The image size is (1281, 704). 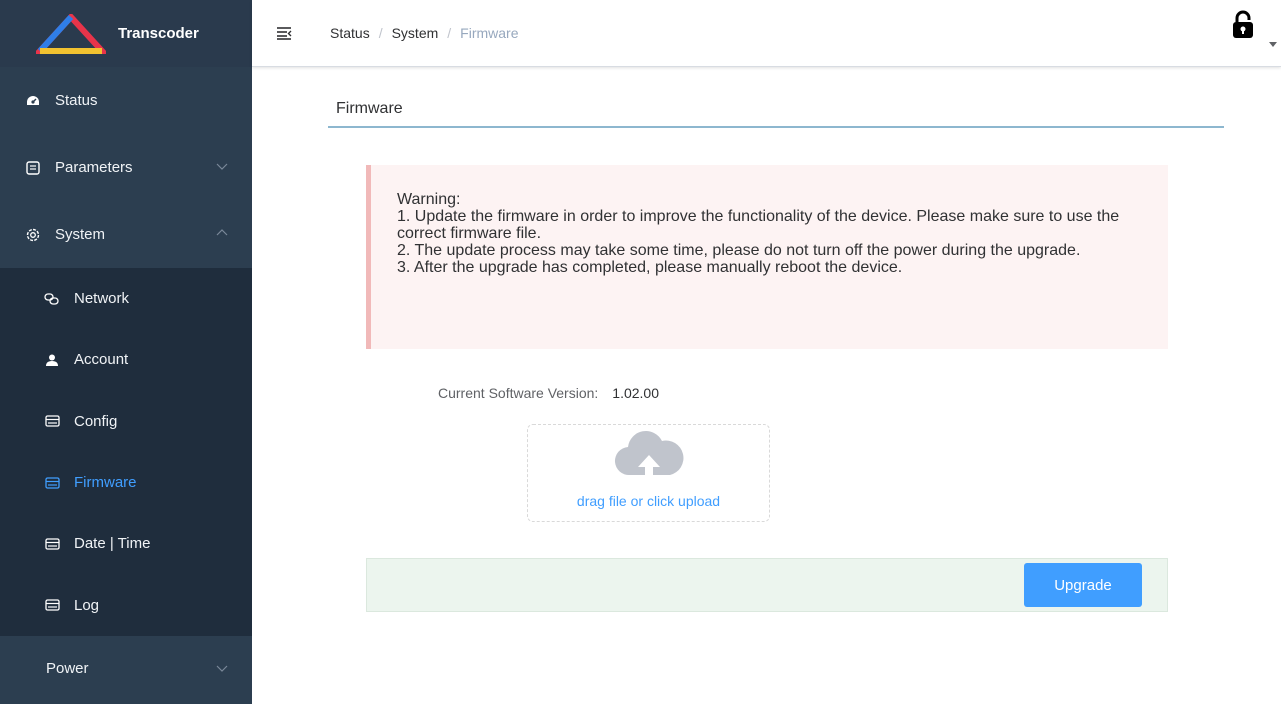 I want to click on action-bar: Upgrade, so click(x=767, y=585).